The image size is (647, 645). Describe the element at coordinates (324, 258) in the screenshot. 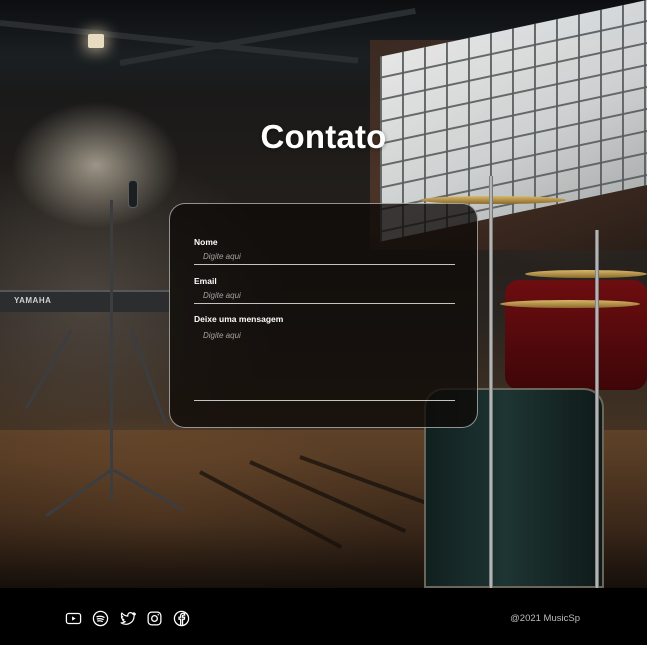

I see `name-field` at that location.